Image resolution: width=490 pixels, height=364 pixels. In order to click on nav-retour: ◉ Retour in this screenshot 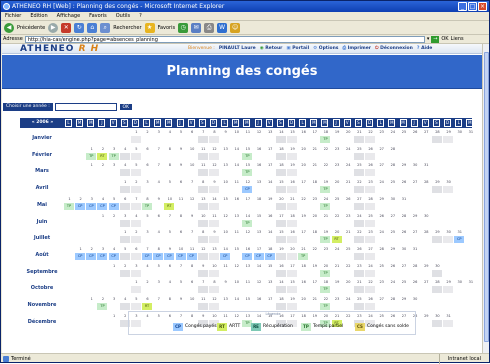, I will do `click(271, 49)`.